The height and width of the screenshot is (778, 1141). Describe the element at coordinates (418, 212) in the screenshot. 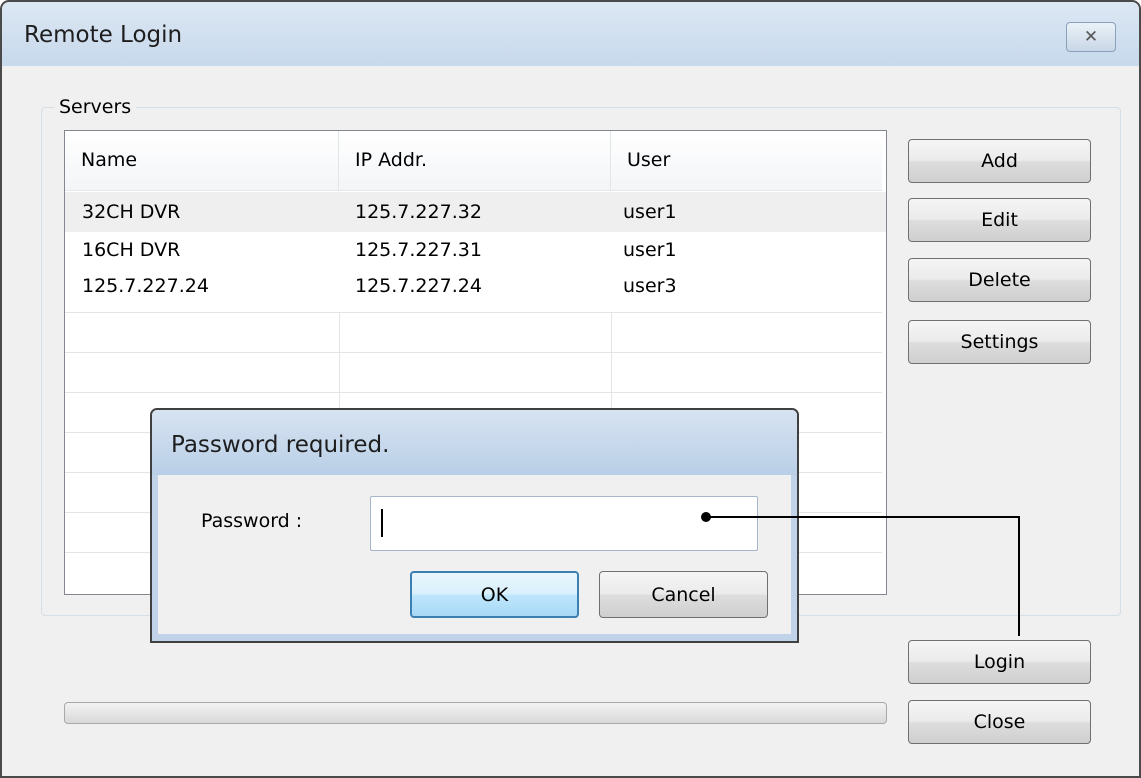

I see `cell-ip: 125.7.227.32` at that location.